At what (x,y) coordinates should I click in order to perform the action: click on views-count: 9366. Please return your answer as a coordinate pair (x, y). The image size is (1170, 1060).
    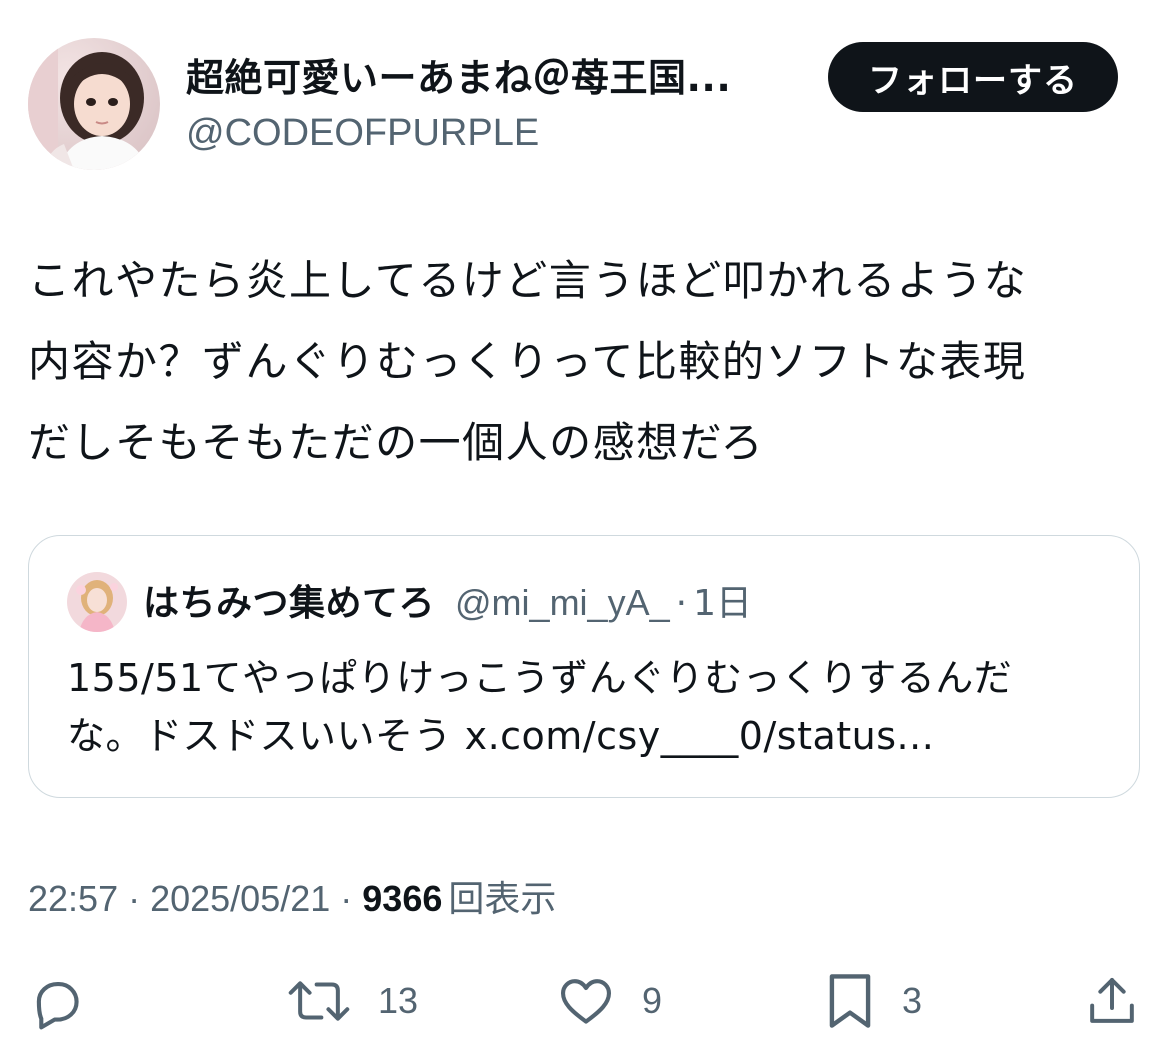
    Looking at the image, I should click on (402, 898).